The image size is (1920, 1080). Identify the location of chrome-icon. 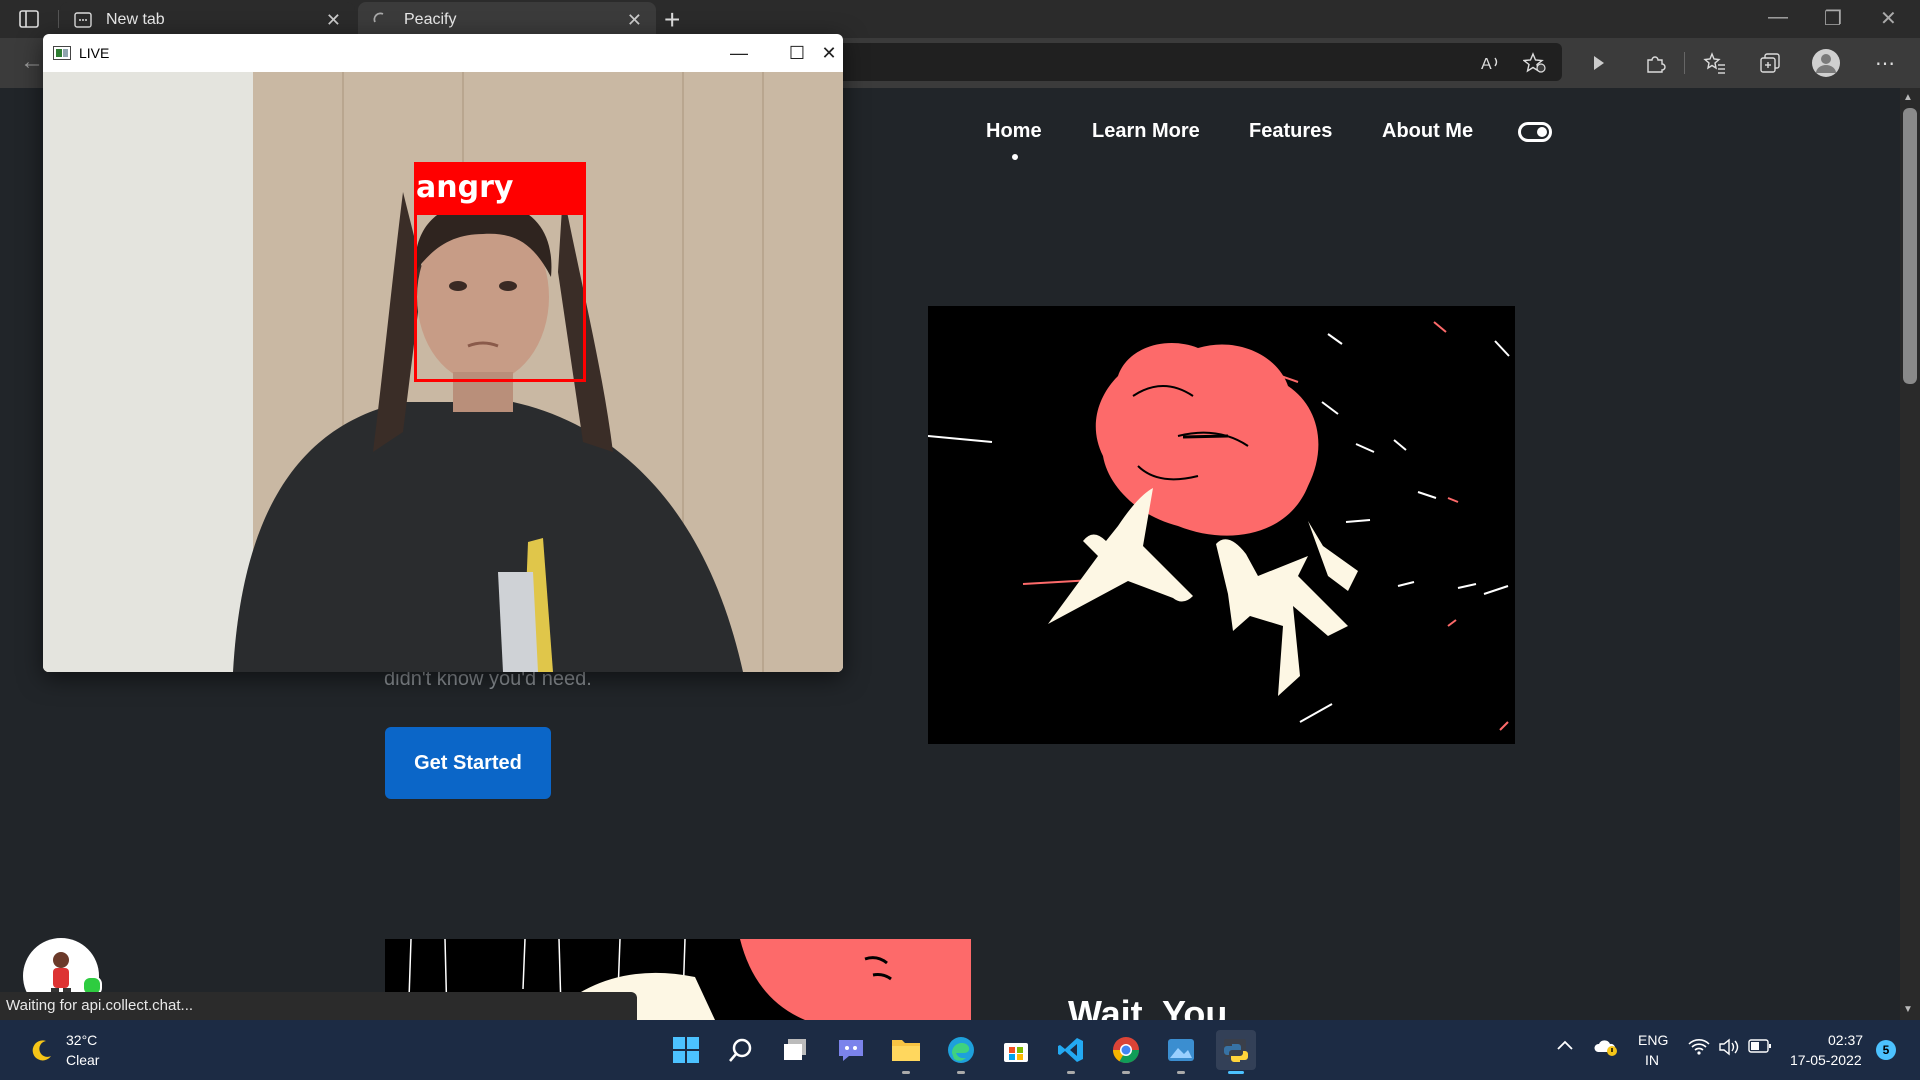
(1126, 1052).